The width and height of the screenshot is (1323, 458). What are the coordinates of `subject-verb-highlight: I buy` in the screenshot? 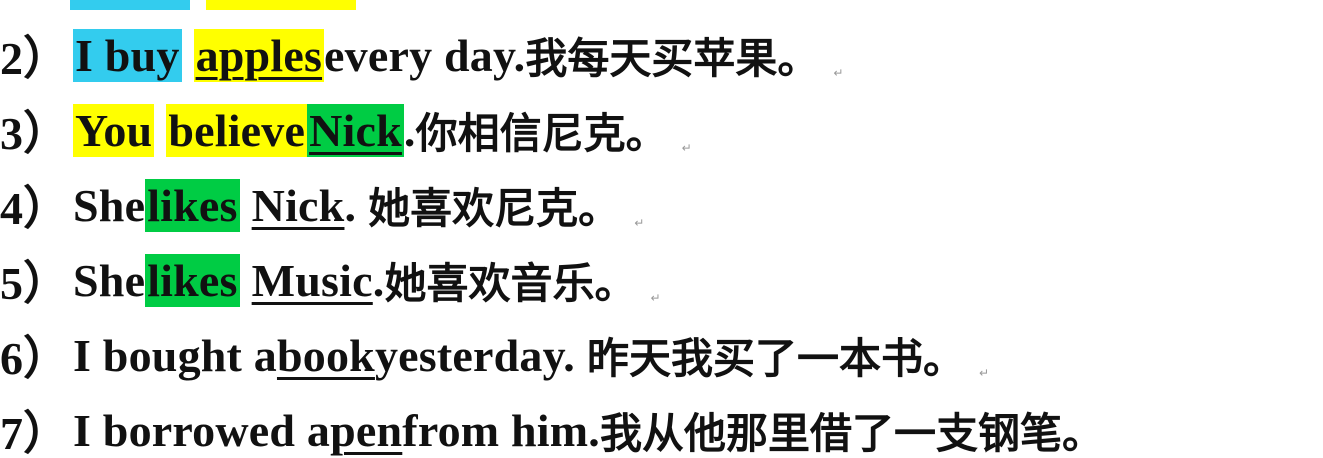 It's located at (127, 55).